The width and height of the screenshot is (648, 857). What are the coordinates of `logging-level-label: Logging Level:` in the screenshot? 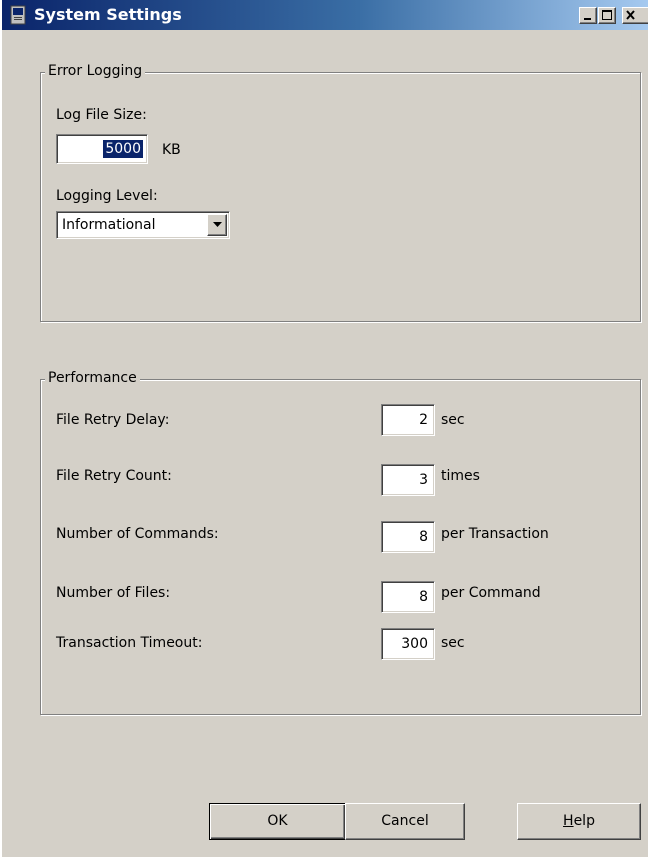 It's located at (107, 196).